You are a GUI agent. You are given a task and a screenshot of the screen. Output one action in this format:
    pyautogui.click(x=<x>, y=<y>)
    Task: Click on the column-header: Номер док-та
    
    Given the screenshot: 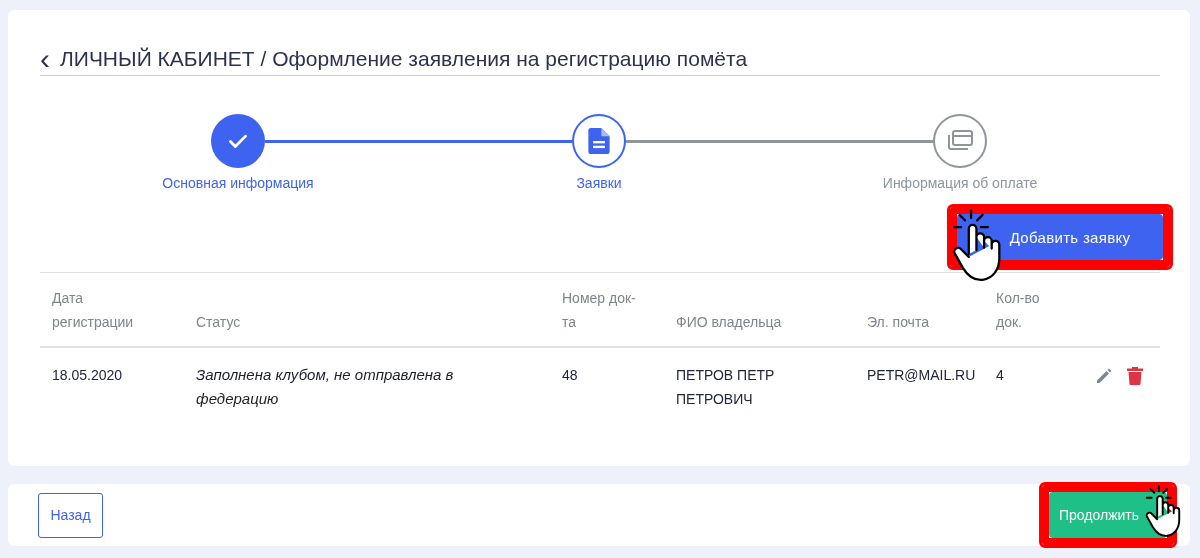 What is the action you would take?
    pyautogui.click(x=599, y=310)
    